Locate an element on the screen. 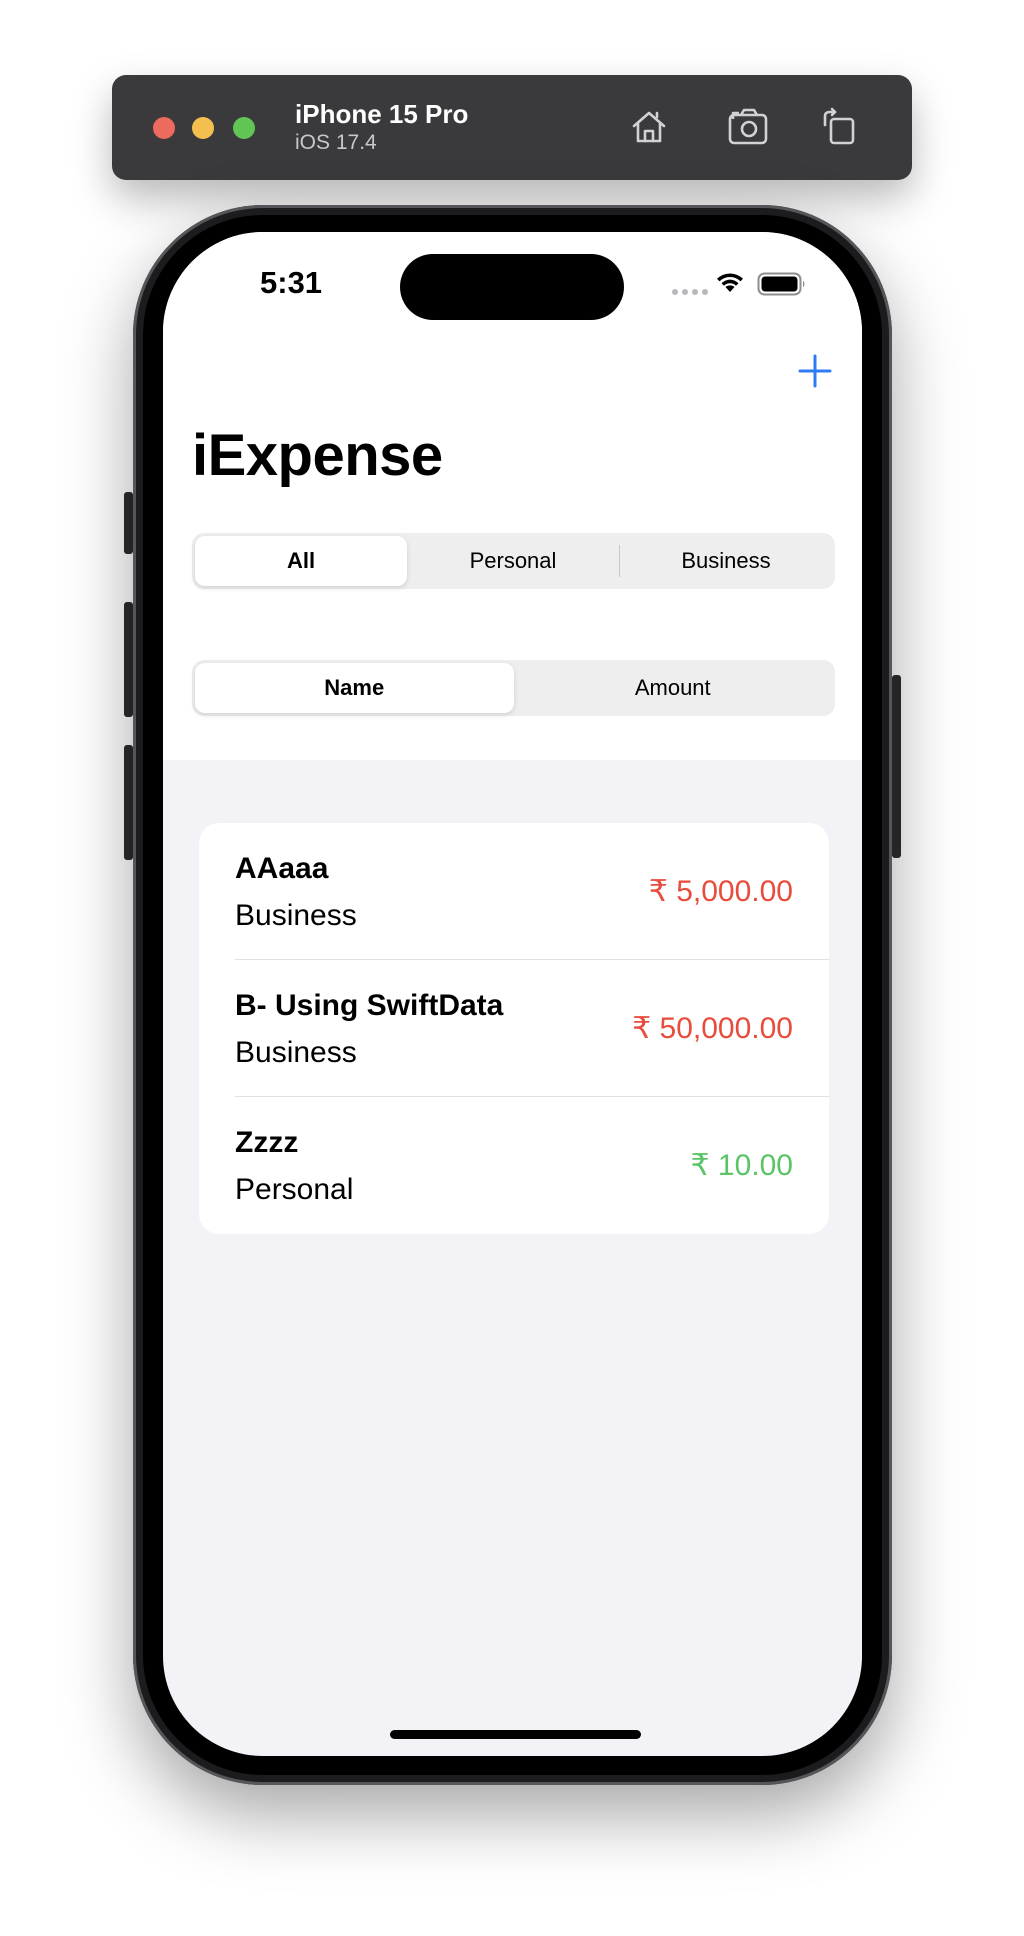 The width and height of the screenshot is (1024, 1936). add-expense-button is located at coordinates (815, 371).